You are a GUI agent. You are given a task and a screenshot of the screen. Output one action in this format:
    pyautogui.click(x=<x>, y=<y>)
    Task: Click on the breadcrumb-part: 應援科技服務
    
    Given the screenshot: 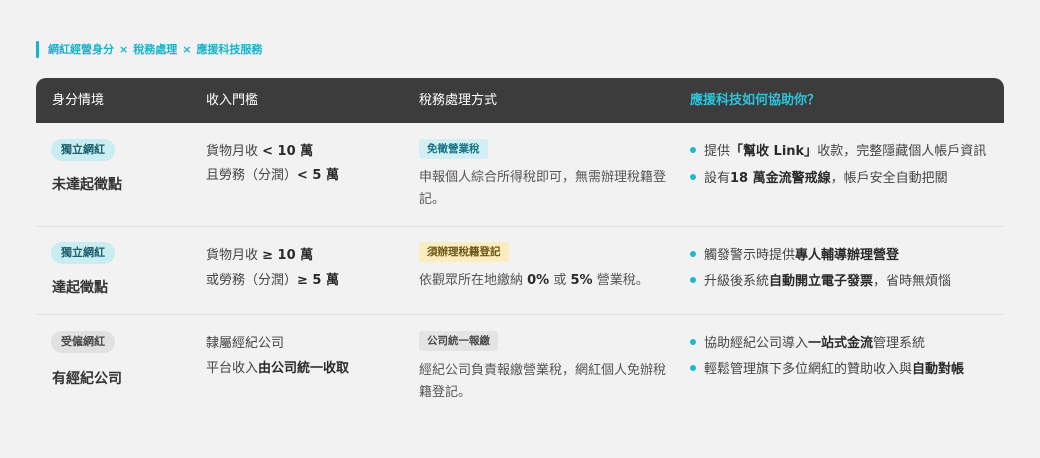 What is the action you would take?
    pyautogui.click(x=229, y=49)
    